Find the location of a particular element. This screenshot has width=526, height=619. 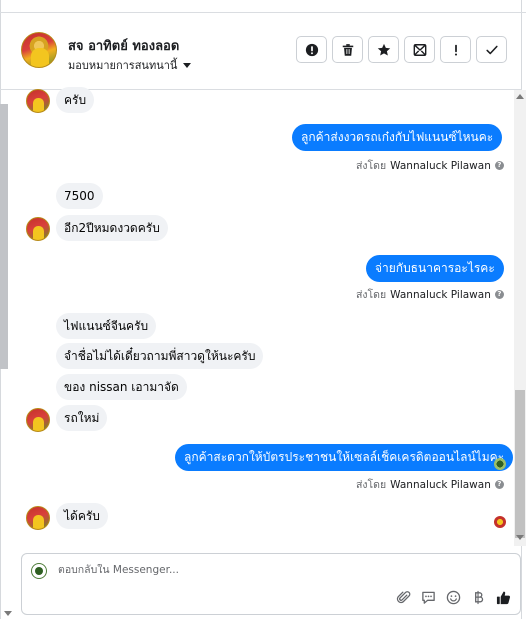

seen-avatar-icon is located at coordinates (500, 464).